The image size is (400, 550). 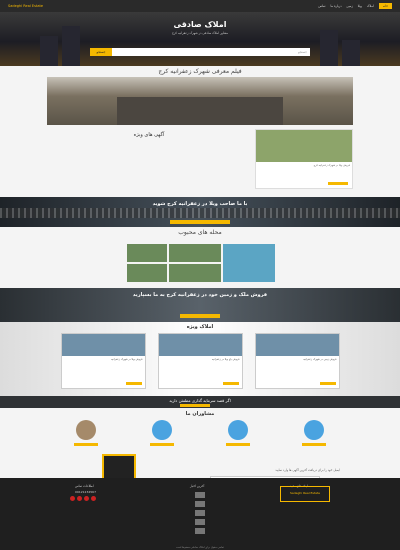 I want to click on property-text: فروش باغ ویلا در زعفرانیه, so click(x=225, y=359).